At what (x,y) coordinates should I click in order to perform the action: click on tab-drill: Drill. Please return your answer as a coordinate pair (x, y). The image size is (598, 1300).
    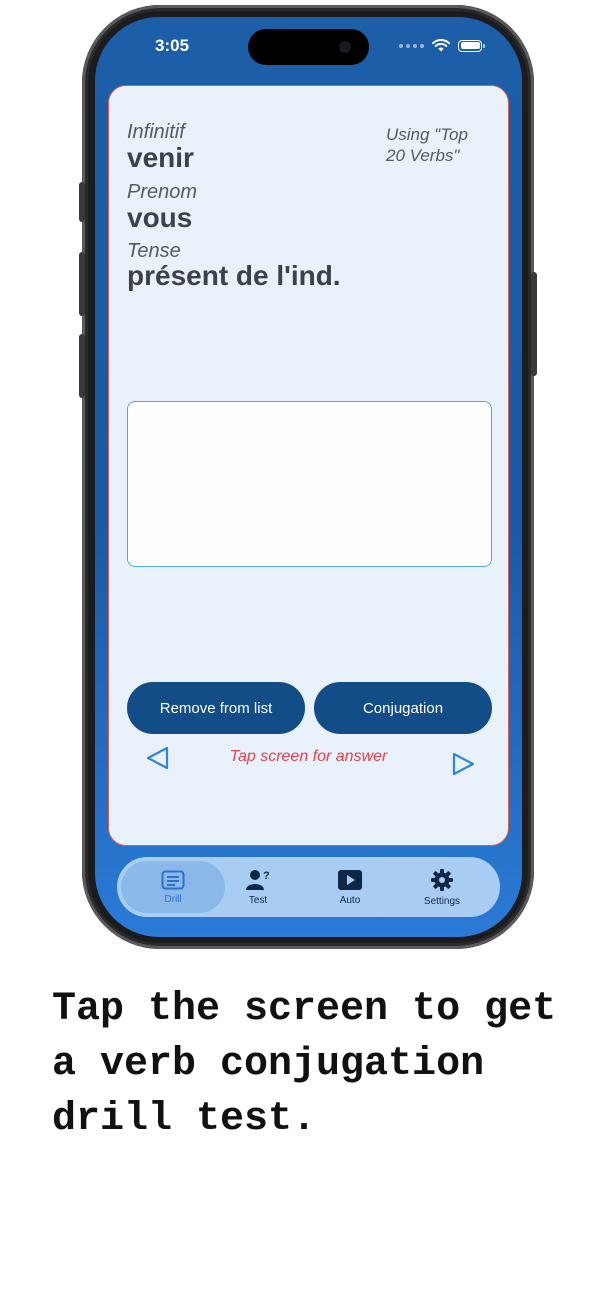
    Looking at the image, I should click on (173, 887).